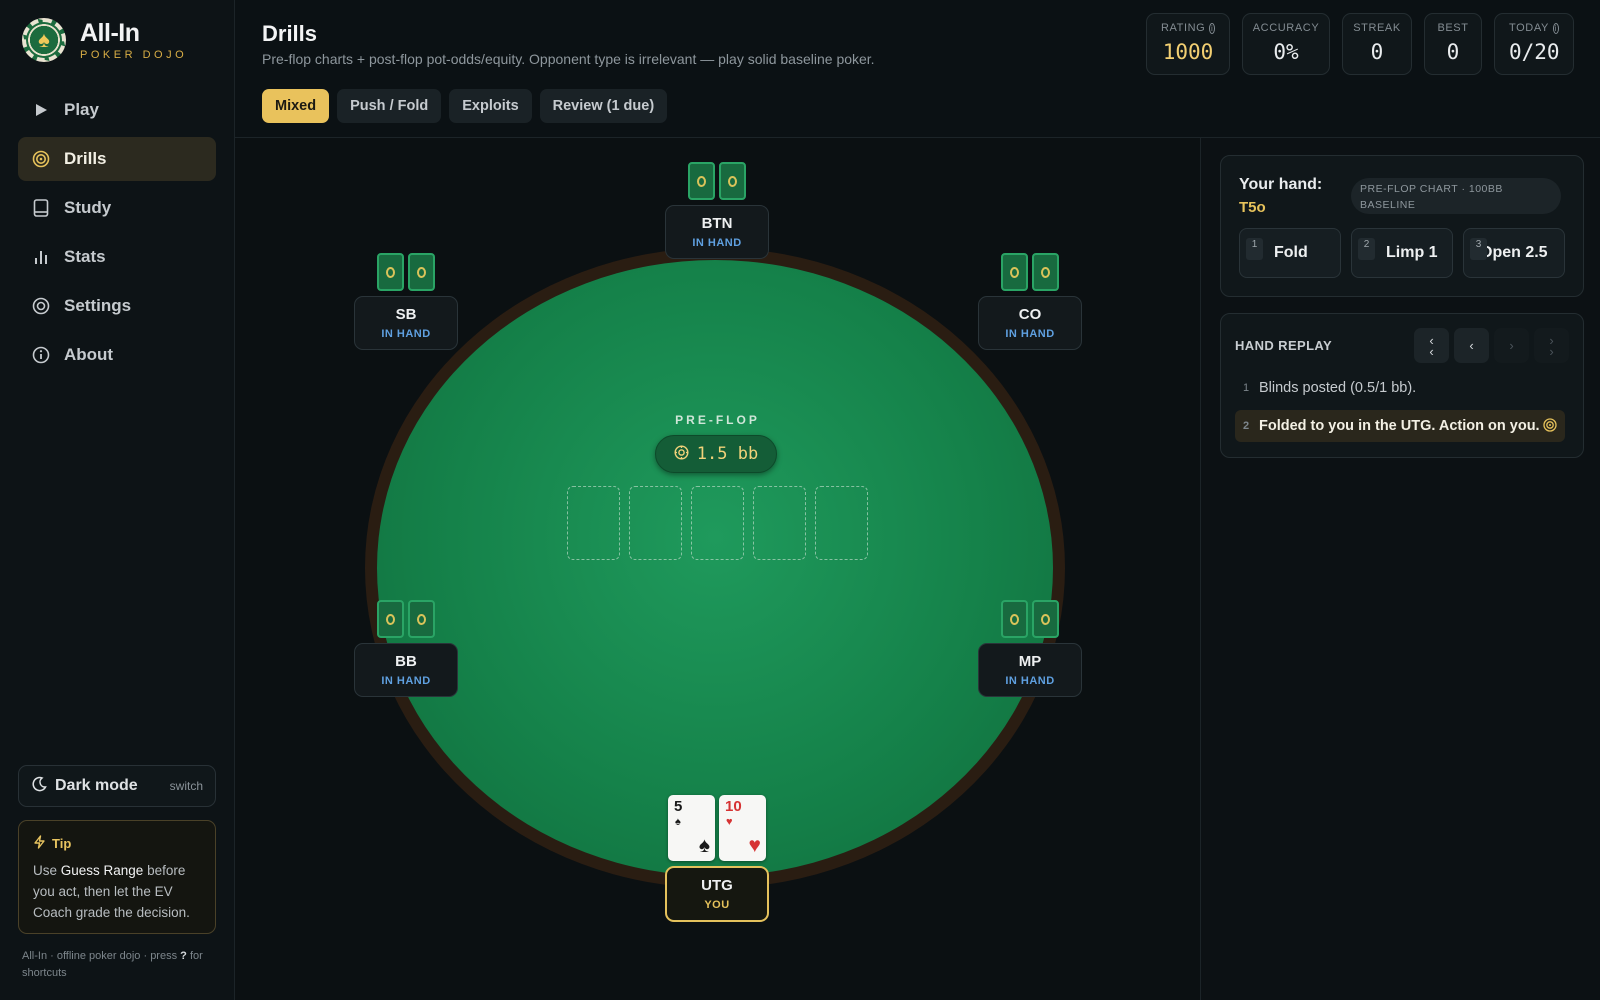 The image size is (1600, 1000). Describe the element at coordinates (110, 33) in the screenshot. I see `app-name: All-In` at that location.